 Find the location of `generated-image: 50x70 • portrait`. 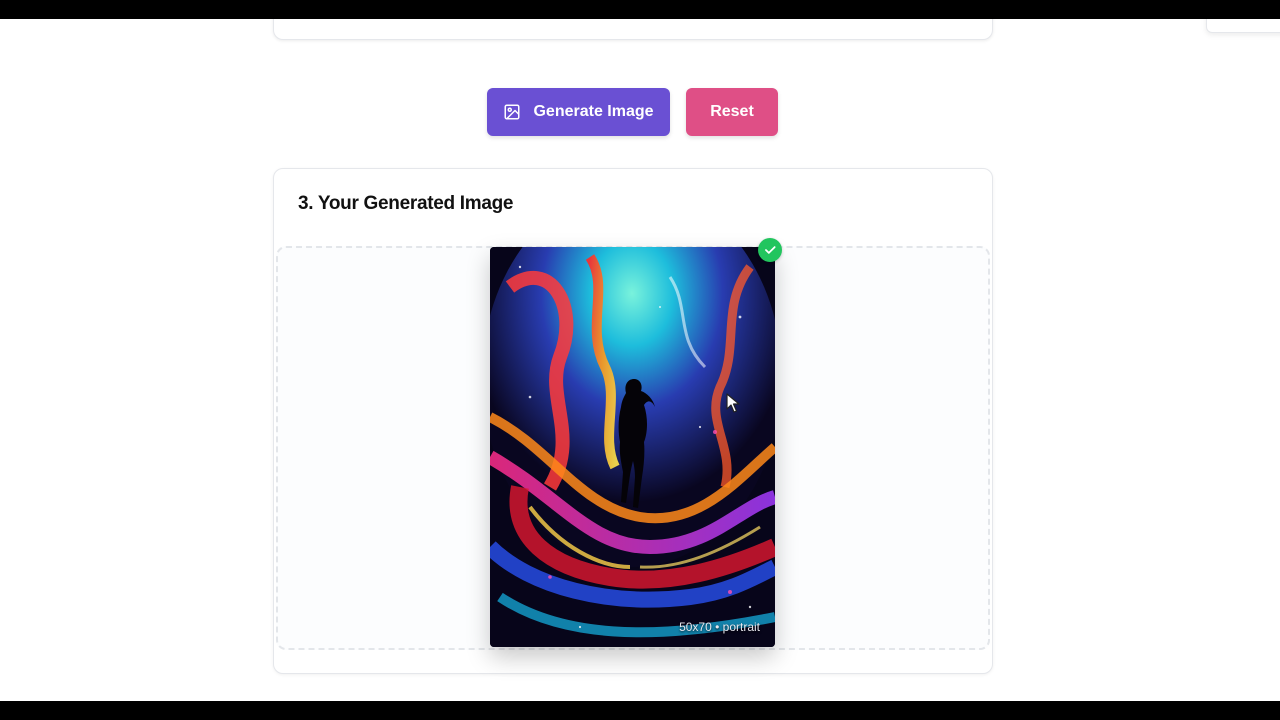

generated-image: 50x70 • portrait is located at coordinates (632, 447).